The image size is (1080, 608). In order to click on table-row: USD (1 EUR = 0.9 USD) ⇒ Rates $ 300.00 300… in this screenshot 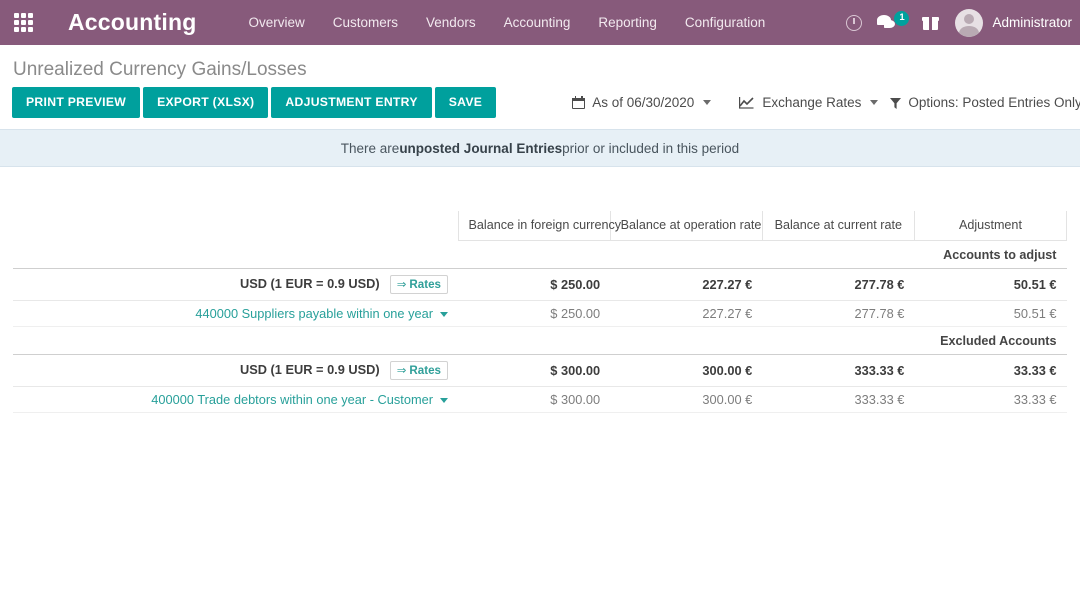, I will do `click(540, 370)`.